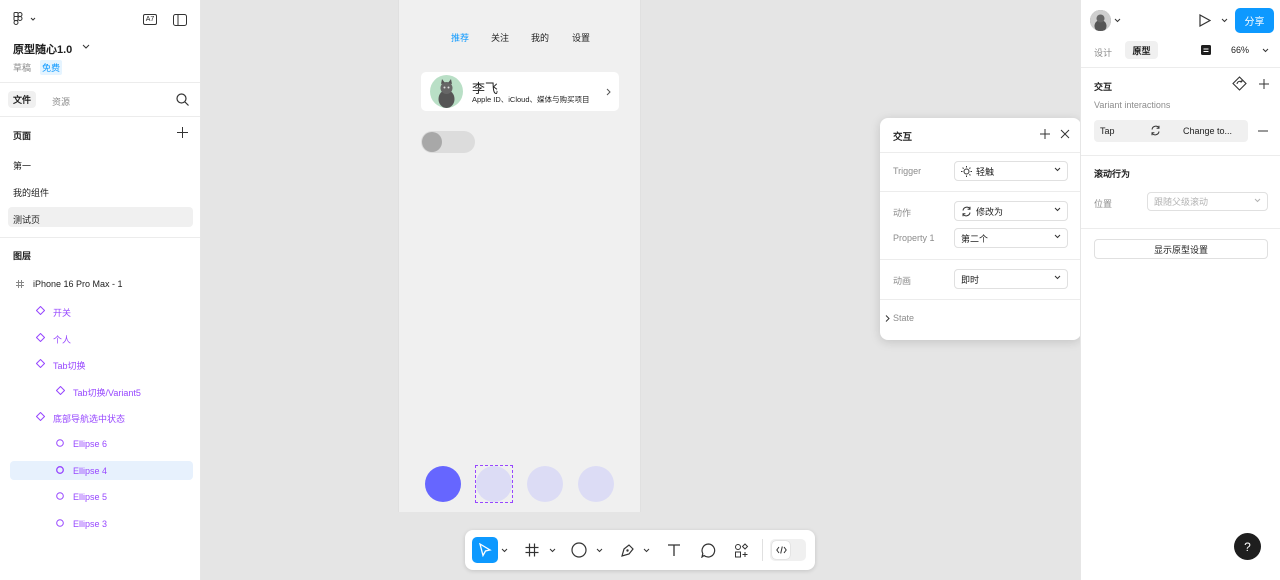 The height and width of the screenshot is (580, 1280). What do you see at coordinates (781, 550) in the screenshot?
I see `dev-mode-knob` at bounding box center [781, 550].